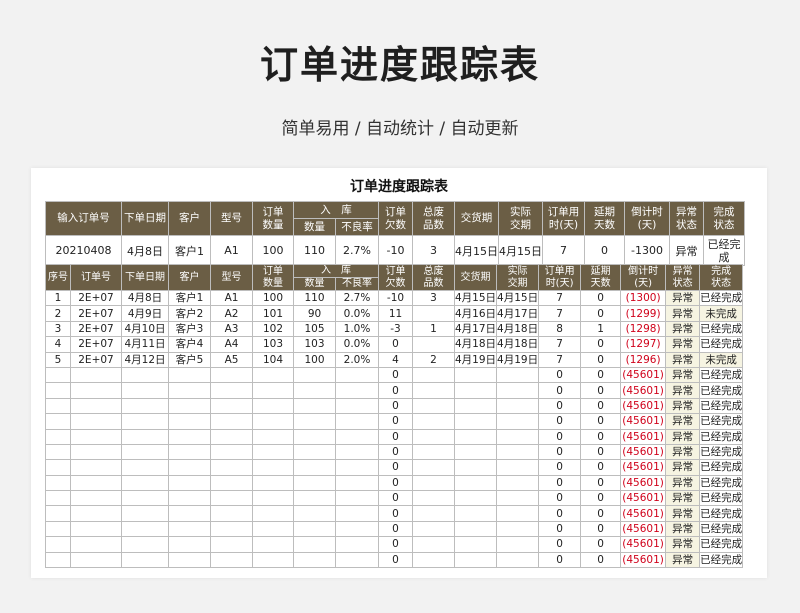  What do you see at coordinates (643, 329) in the screenshot?
I see `cell-countdown: (1298)` at bounding box center [643, 329].